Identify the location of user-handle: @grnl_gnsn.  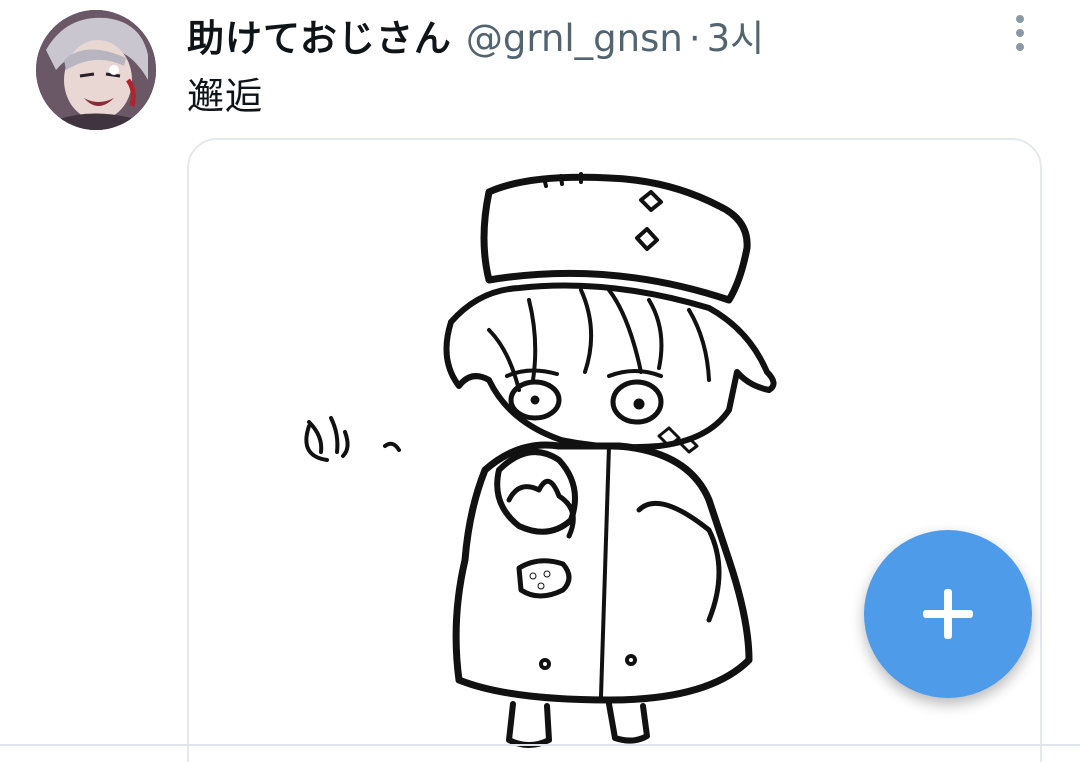
(574, 38).